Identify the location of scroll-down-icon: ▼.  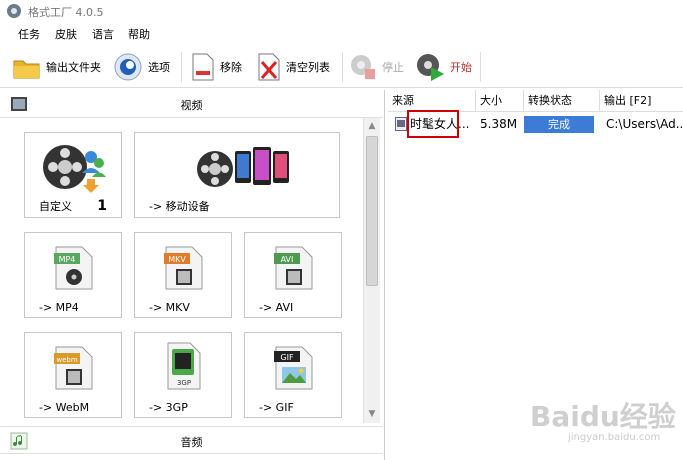
(372, 414).